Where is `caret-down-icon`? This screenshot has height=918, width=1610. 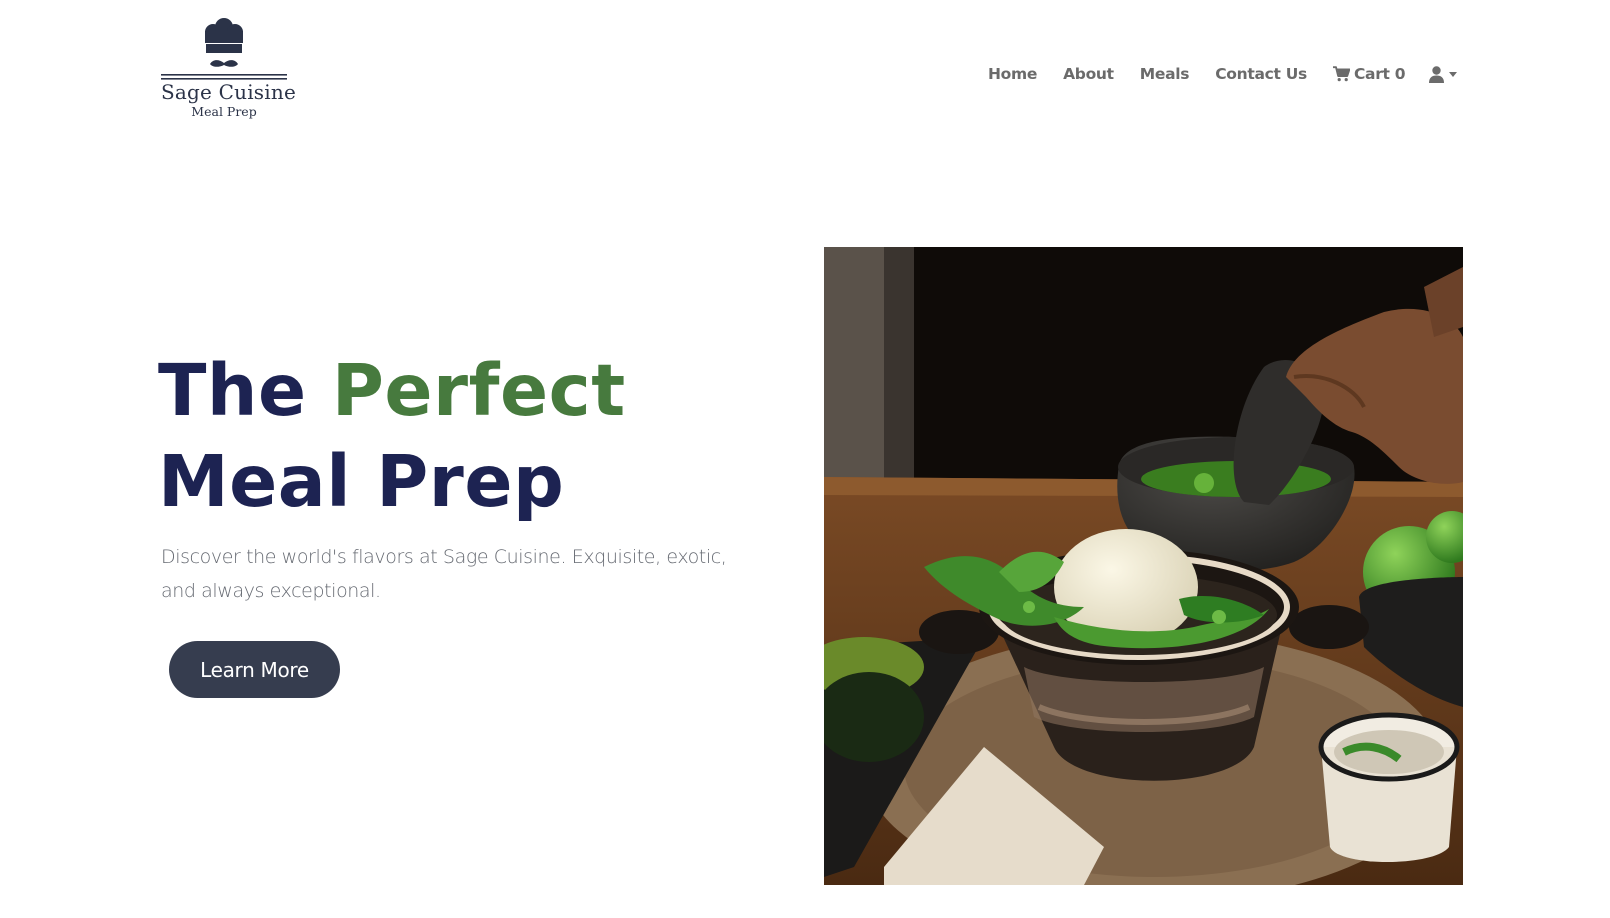
caret-down-icon is located at coordinates (1453, 74).